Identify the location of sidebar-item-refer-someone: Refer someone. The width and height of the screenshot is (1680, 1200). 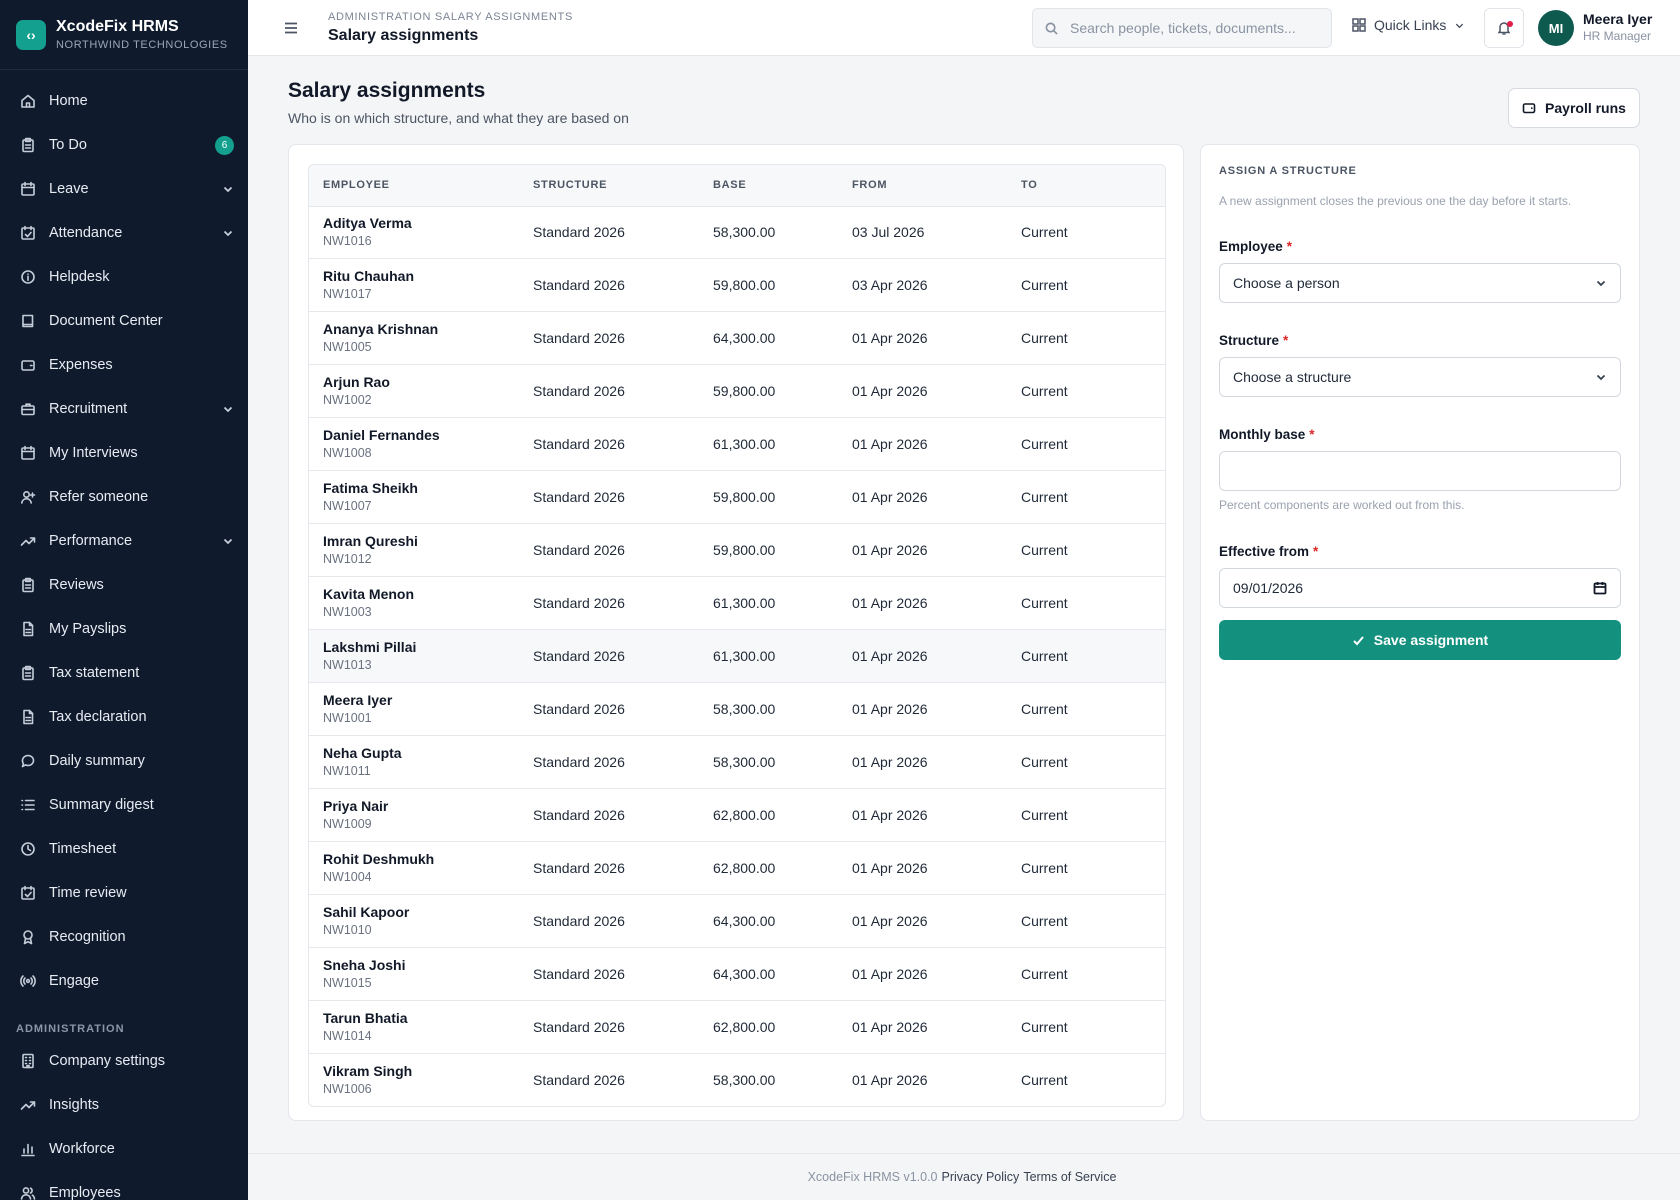
(124, 497).